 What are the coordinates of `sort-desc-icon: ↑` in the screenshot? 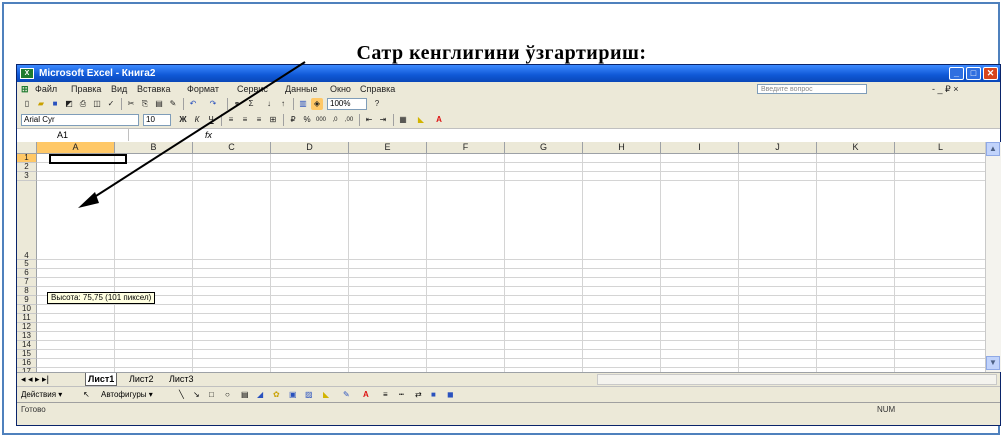 It's located at (283, 104).